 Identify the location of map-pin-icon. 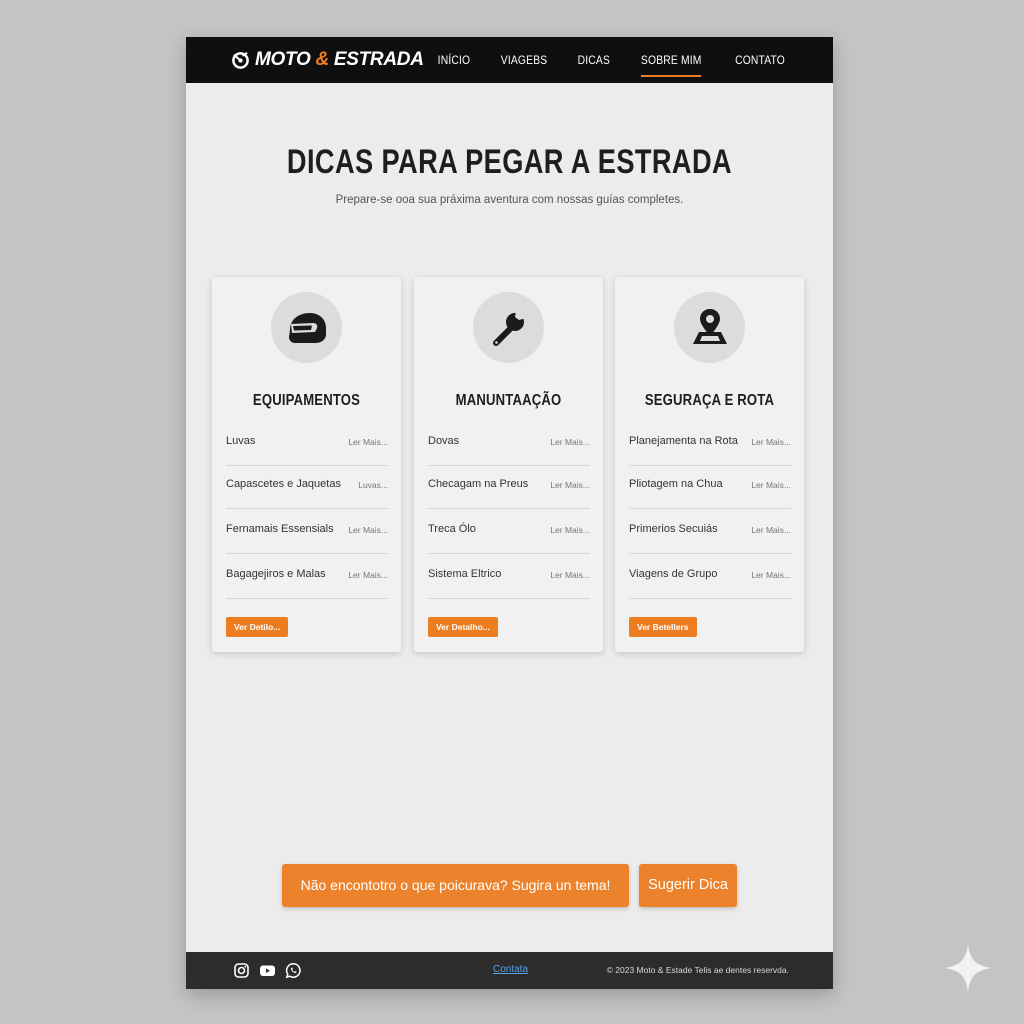
(709, 326).